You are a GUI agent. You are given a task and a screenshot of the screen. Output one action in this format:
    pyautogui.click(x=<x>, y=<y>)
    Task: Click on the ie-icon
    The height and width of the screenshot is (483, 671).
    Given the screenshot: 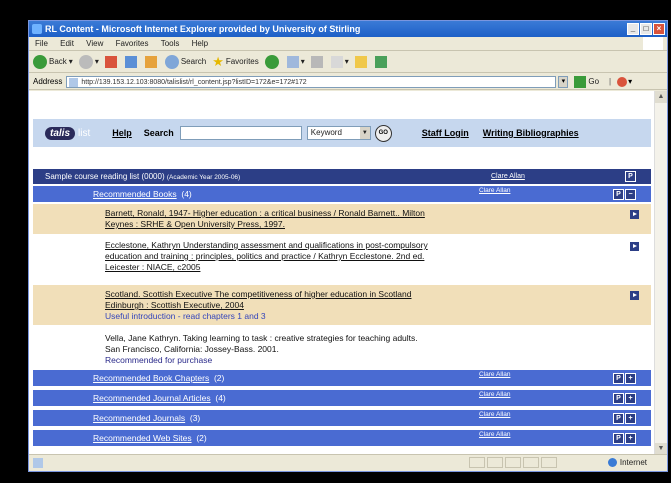 What is the action you would take?
    pyautogui.click(x=37, y=29)
    